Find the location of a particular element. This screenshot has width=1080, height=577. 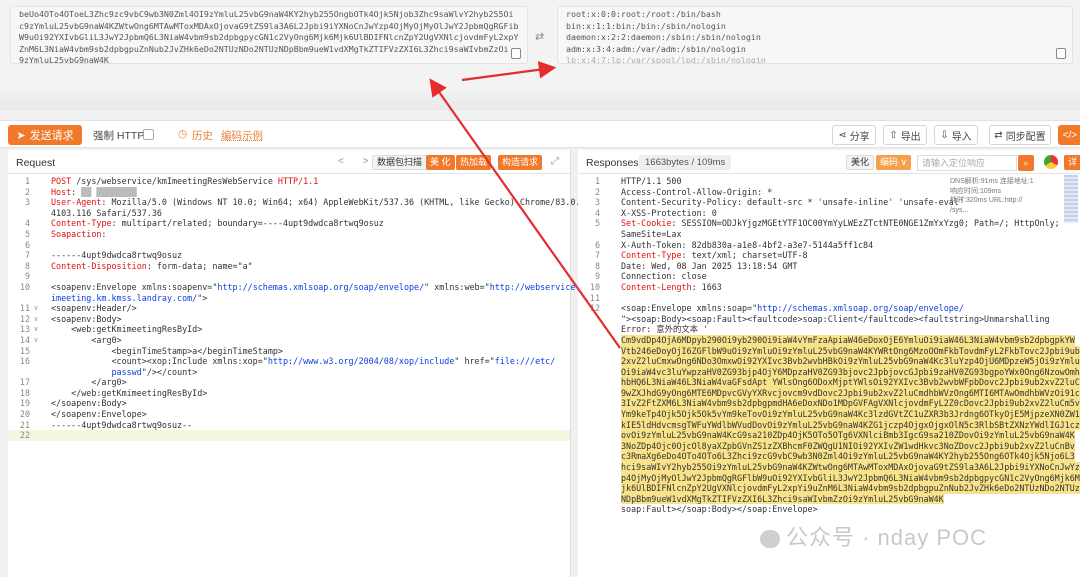

swap-icon: ⇄ is located at coordinates (539, 36).